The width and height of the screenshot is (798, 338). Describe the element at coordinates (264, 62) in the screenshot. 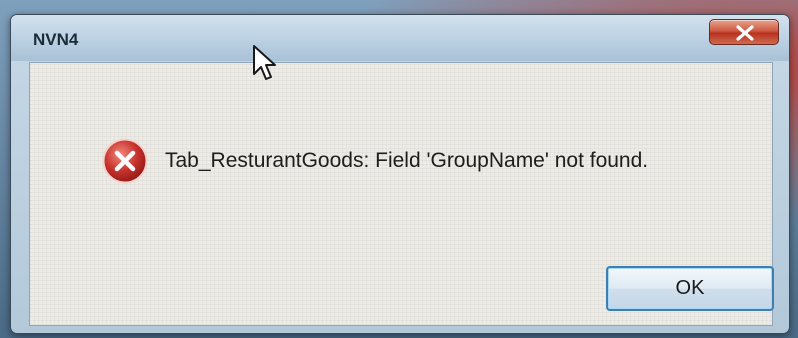

I see `mouse-pointer-icon` at that location.